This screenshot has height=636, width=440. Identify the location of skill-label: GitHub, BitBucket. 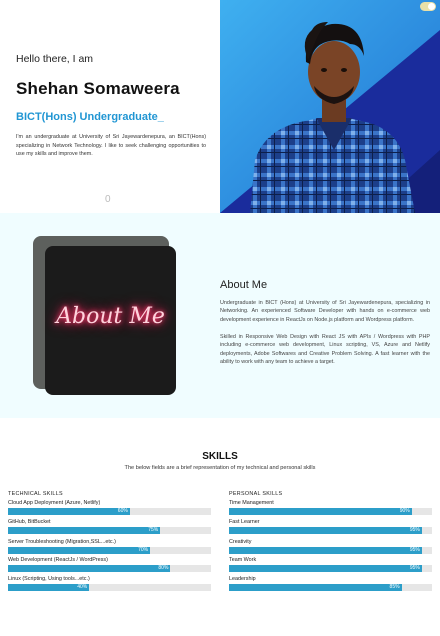
(29, 522).